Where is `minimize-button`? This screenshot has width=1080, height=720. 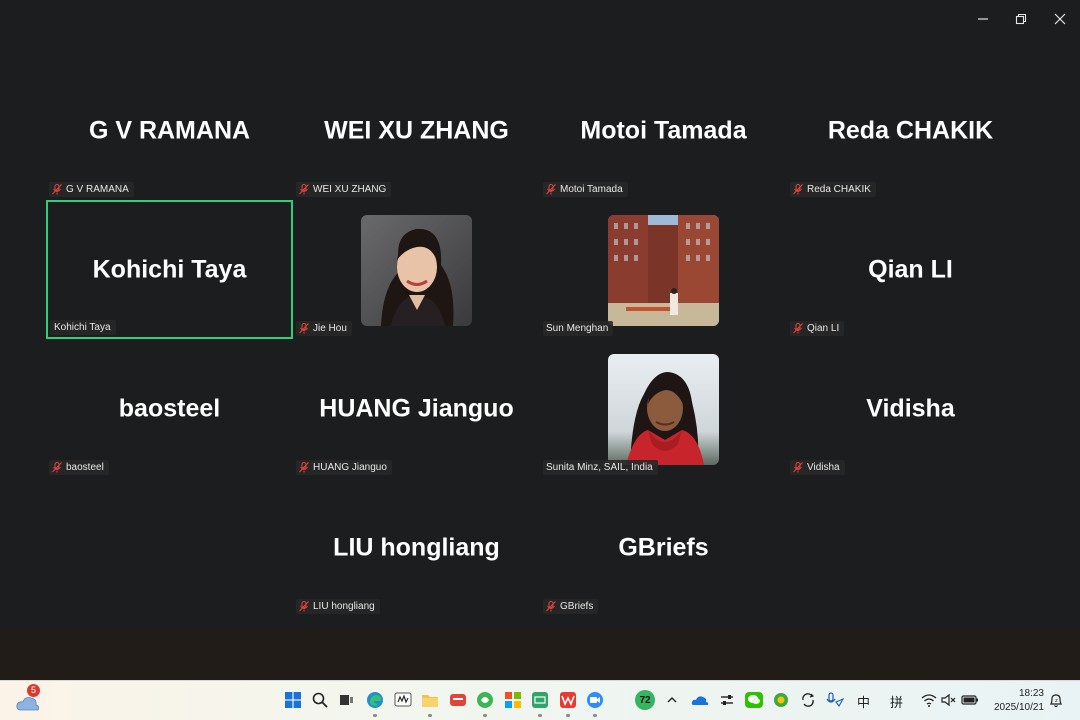
minimize-button is located at coordinates (983, 19).